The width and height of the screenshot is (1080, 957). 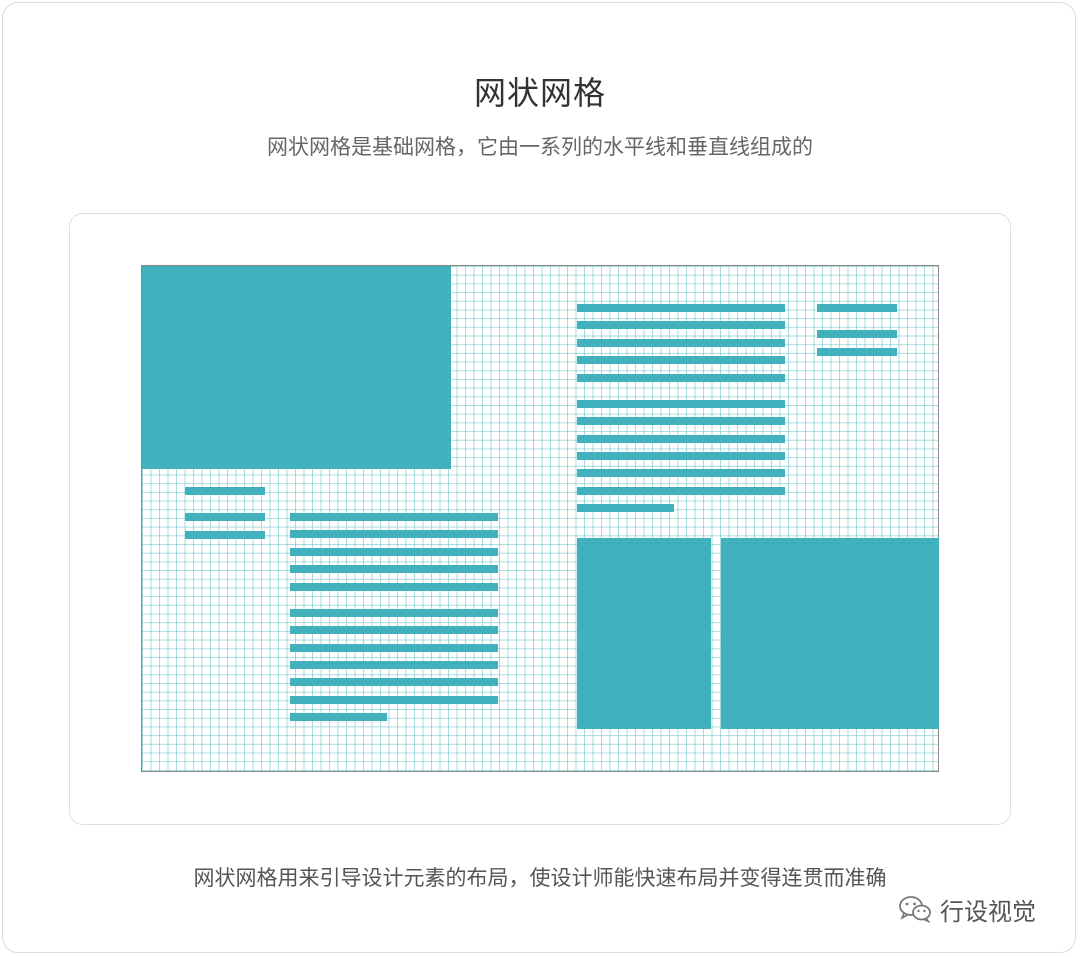 I want to click on watermark-text: 行设视觉, so click(x=988, y=911).